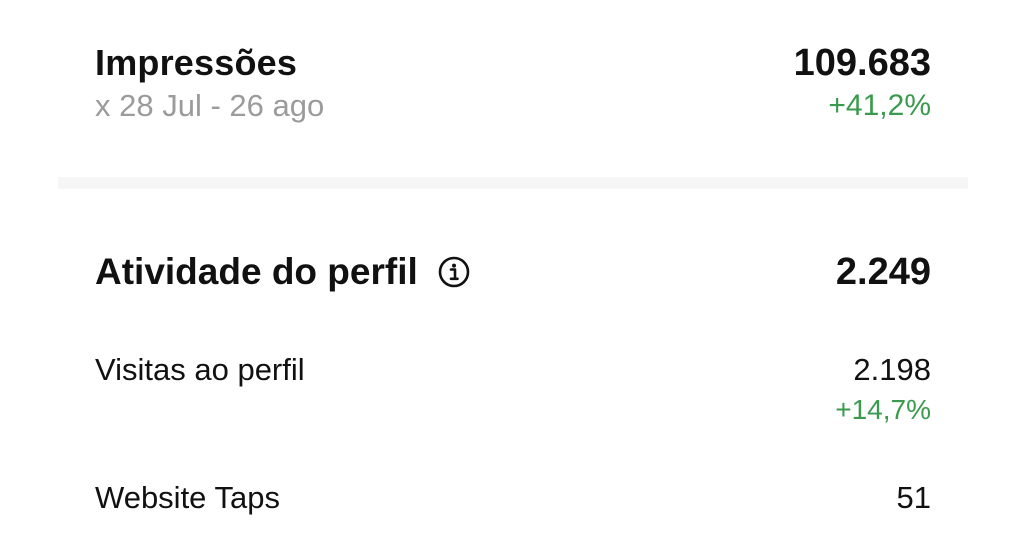 This screenshot has height=537, width=1024. I want to click on profile-activity-value: 2.249, so click(883, 272).